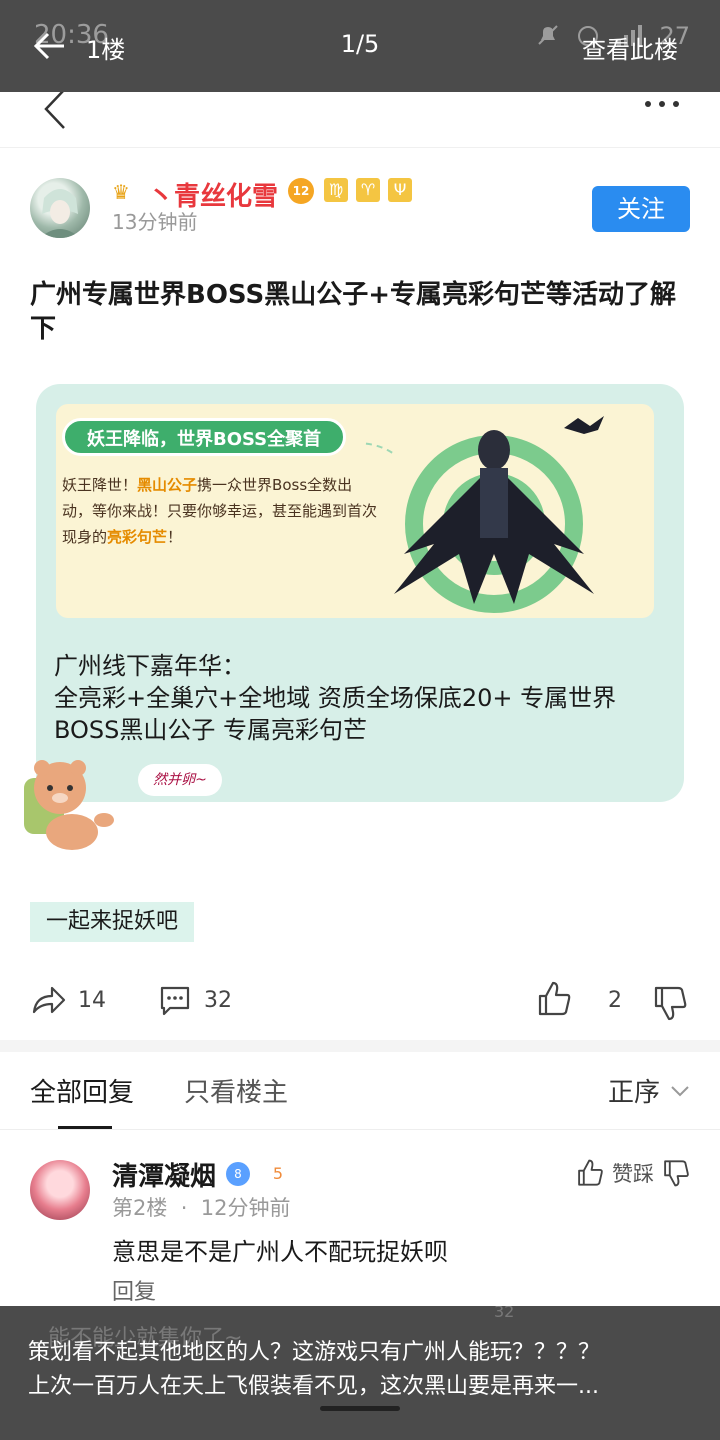  What do you see at coordinates (82, 1090) in the screenshot?
I see `tab-all-replies: 全部回复` at bounding box center [82, 1090].